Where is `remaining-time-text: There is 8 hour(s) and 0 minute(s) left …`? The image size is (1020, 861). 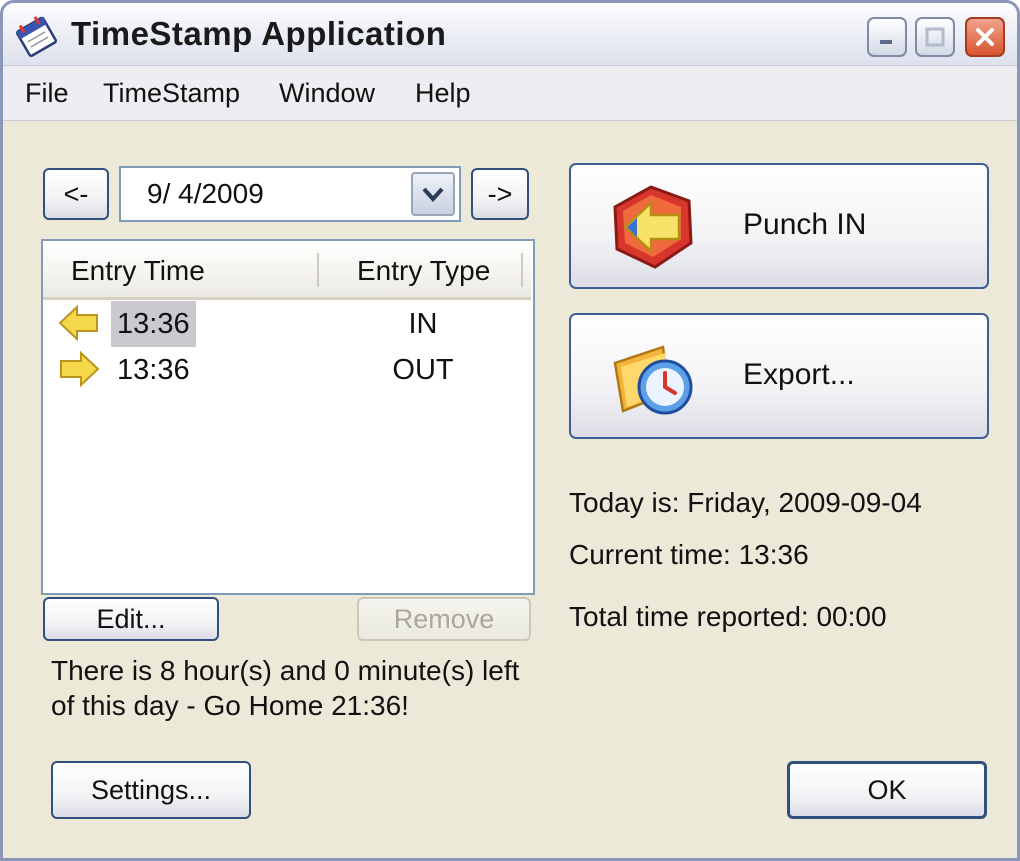 remaining-time-text: There is 8 hour(s) and 0 minute(s) left … is located at coordinates (301, 688).